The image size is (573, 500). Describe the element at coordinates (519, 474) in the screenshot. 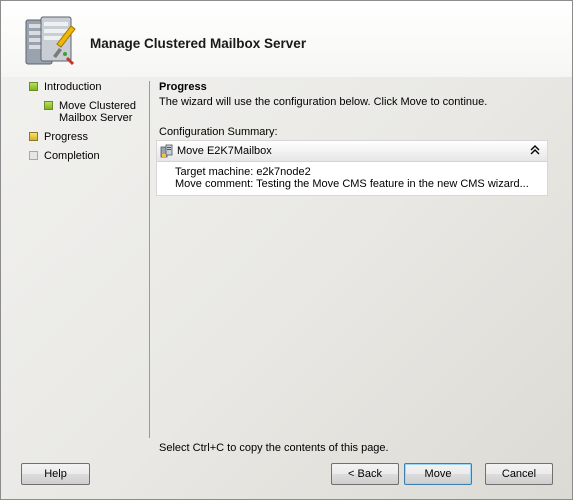

I see `cancel-button: Cancel` at that location.